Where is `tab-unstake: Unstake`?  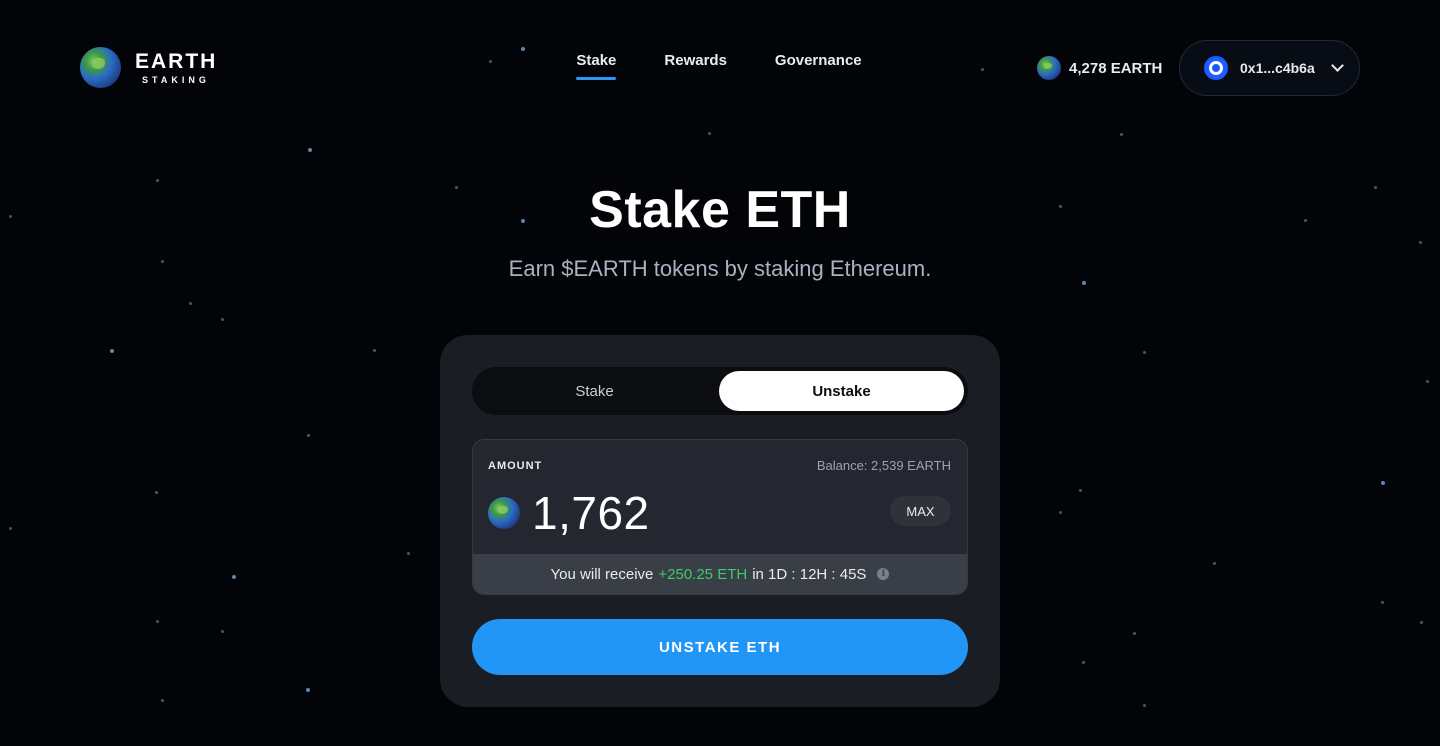 tab-unstake: Unstake is located at coordinates (841, 391).